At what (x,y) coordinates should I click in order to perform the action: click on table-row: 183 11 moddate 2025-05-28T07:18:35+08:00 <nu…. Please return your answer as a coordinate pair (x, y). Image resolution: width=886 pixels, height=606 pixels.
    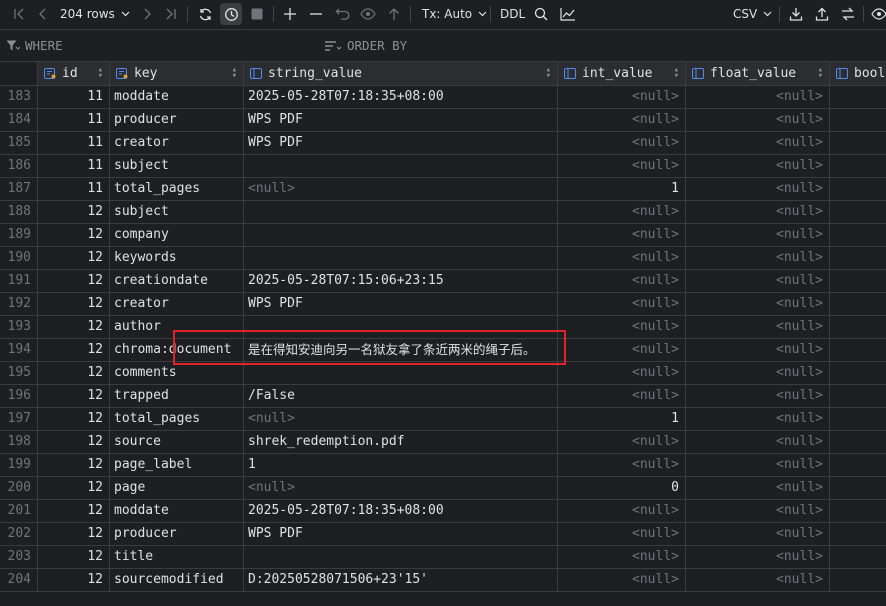
    Looking at the image, I should click on (443, 97).